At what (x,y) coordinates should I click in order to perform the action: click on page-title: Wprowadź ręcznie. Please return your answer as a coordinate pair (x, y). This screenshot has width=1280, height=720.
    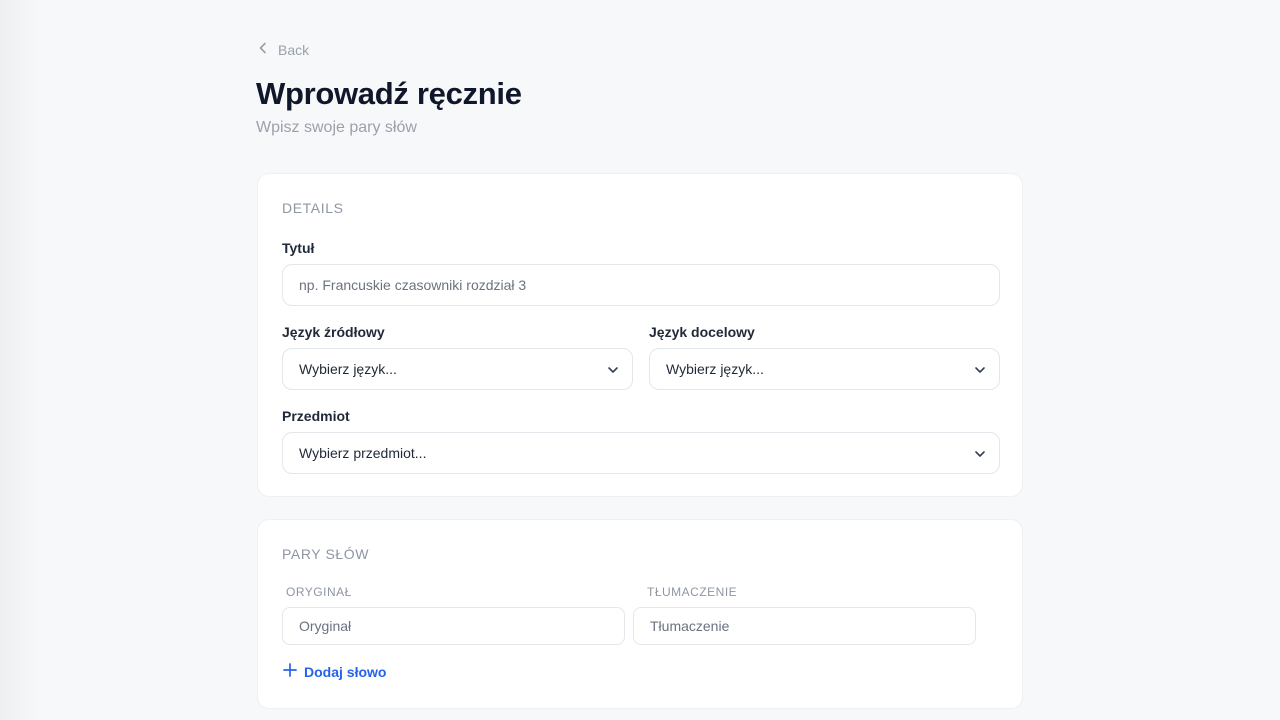
    Looking at the image, I should click on (389, 93).